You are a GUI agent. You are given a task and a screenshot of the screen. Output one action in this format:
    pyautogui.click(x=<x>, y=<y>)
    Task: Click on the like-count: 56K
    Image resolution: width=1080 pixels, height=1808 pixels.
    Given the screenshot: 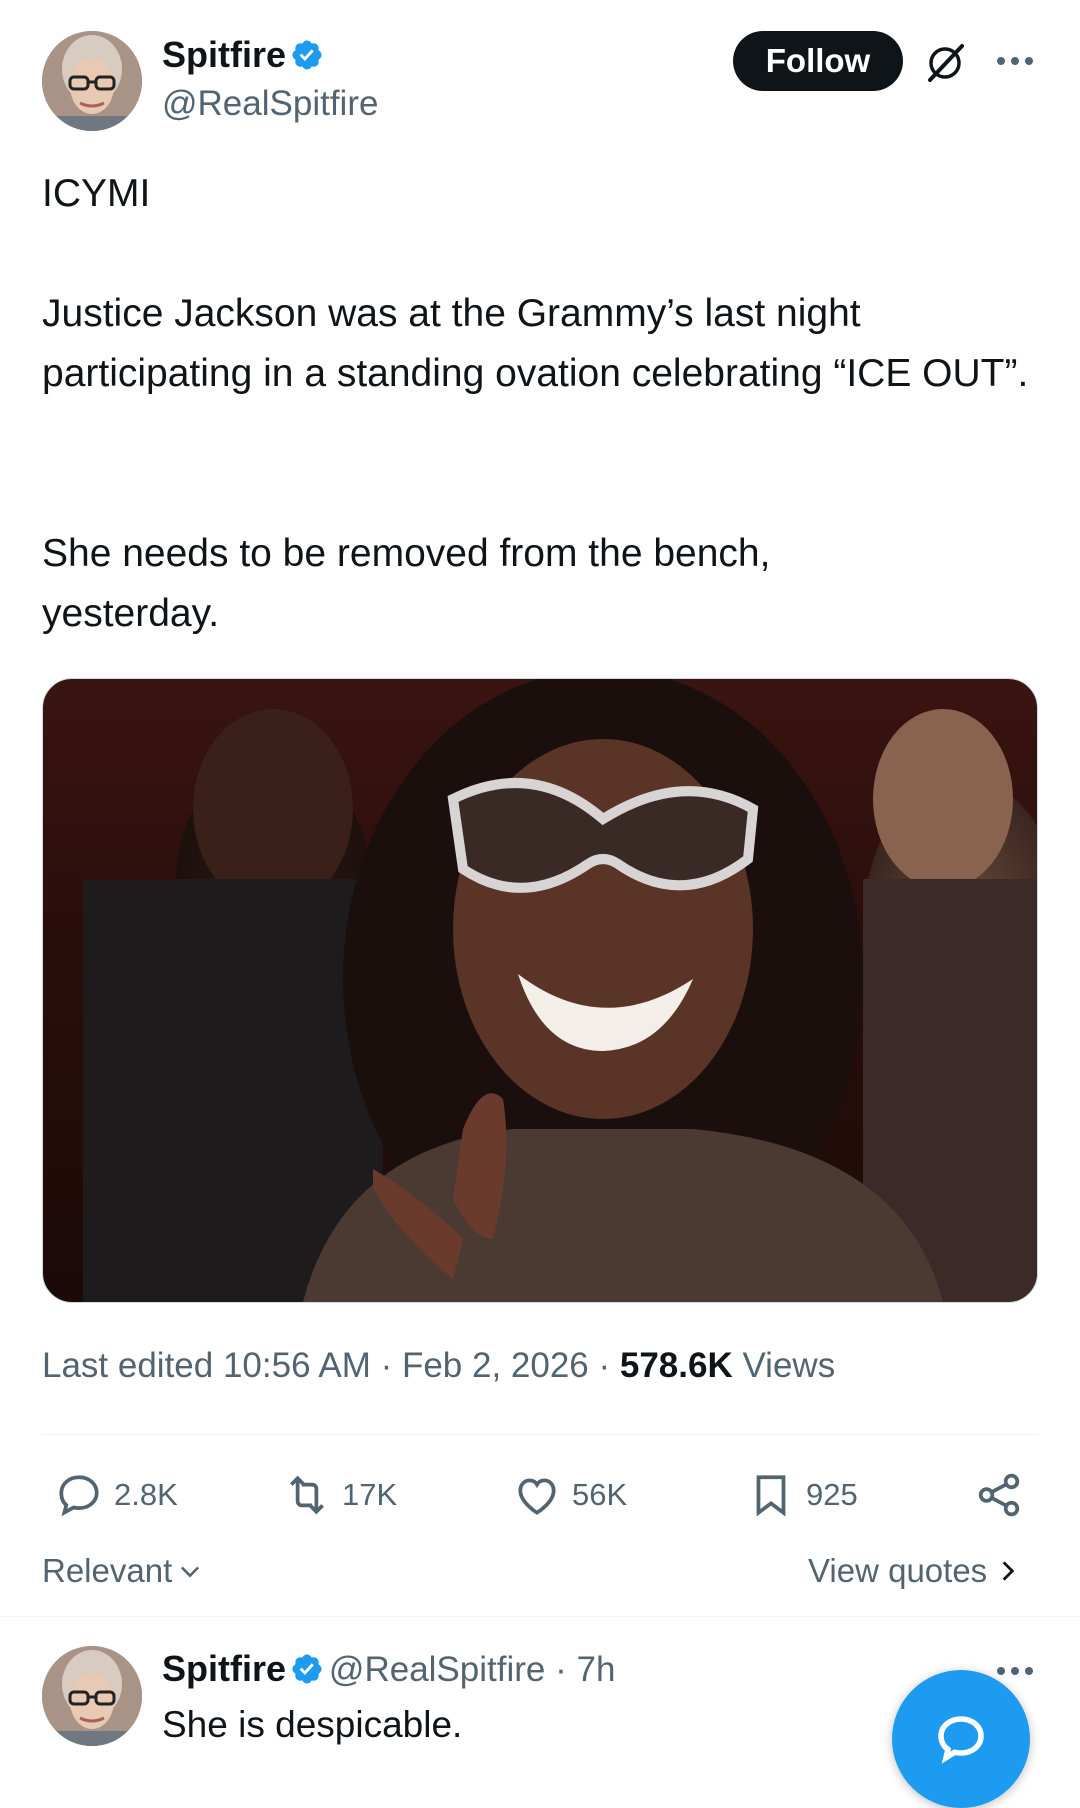 What is the action you would take?
    pyautogui.click(x=600, y=1494)
    